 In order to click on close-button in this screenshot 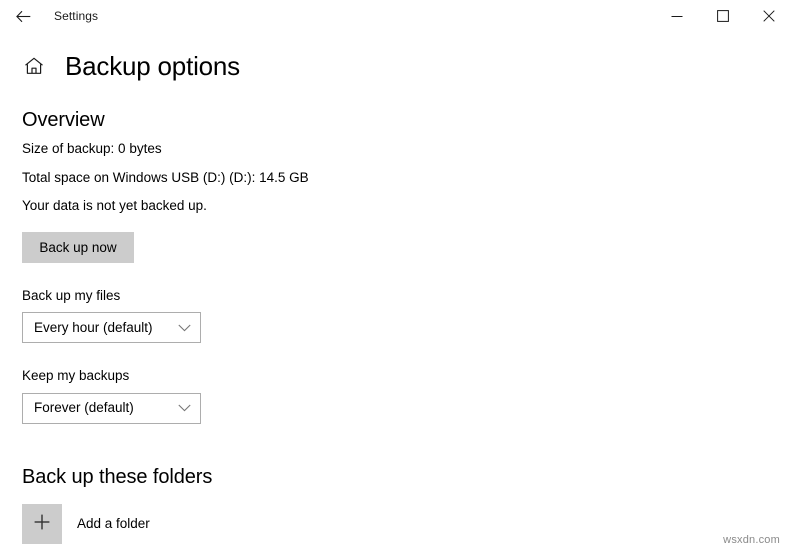, I will do `click(769, 16)`.